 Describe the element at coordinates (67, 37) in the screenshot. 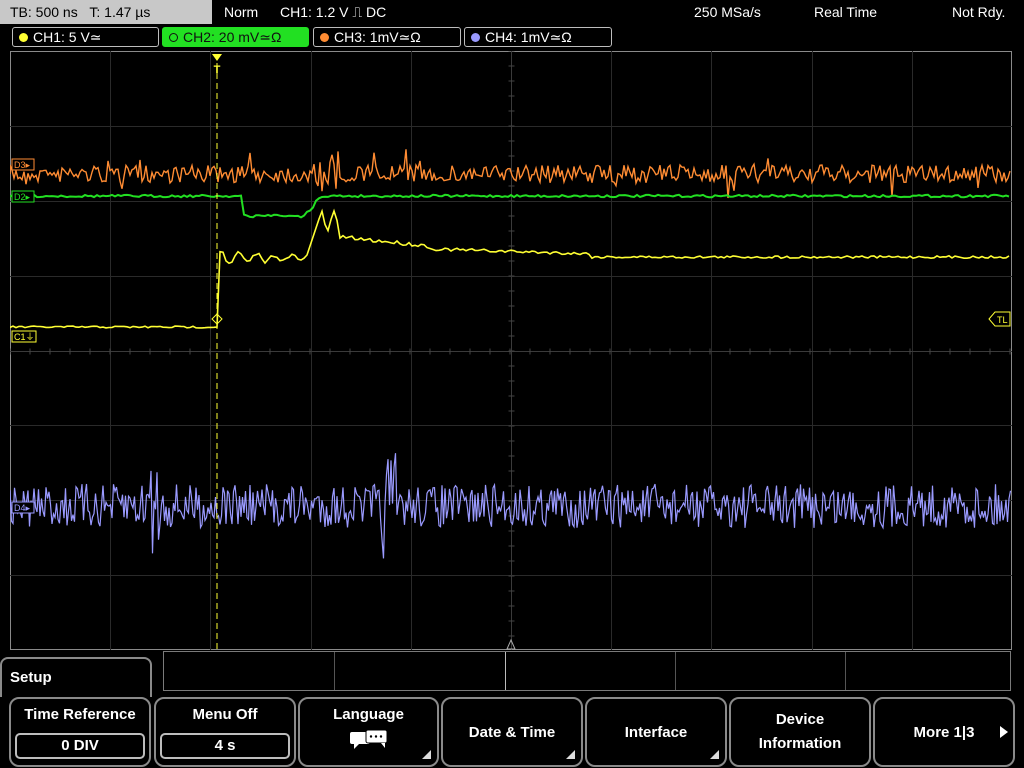

I see `channel-1-label: CH1: 5 V≃` at that location.